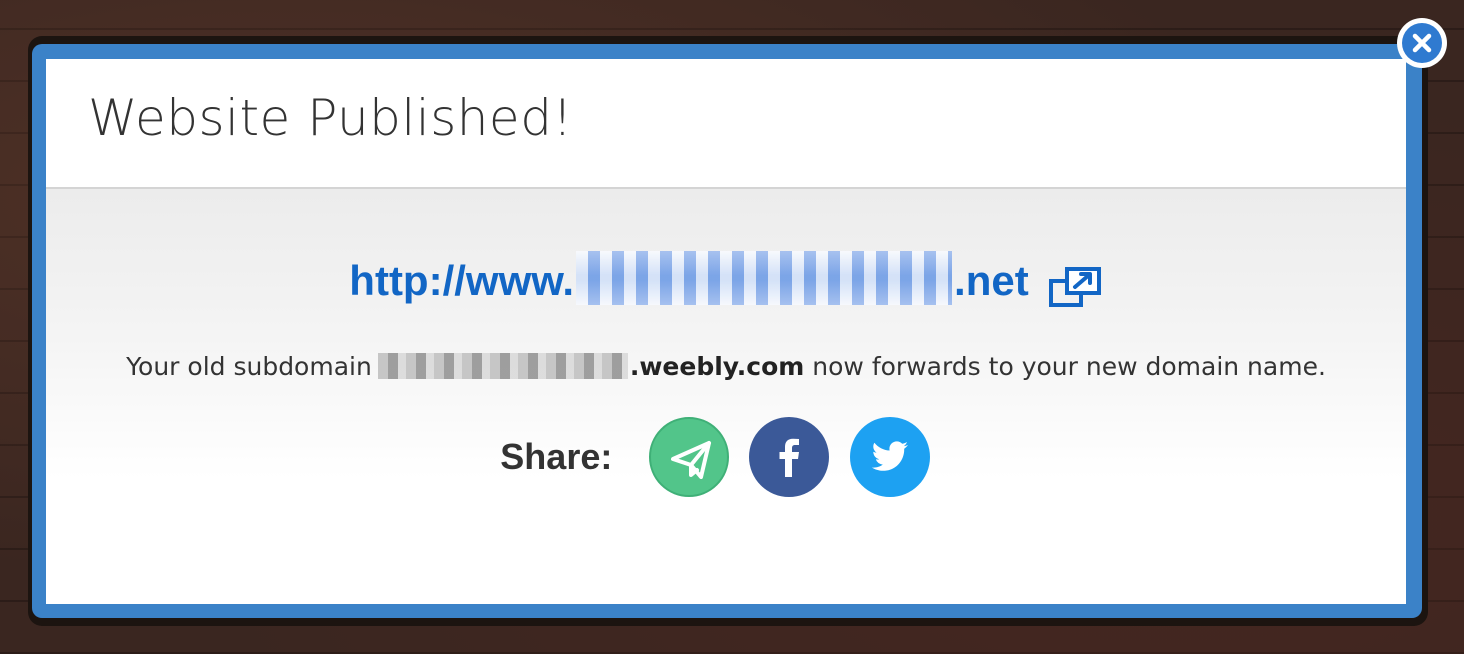 Image resolution: width=1464 pixels, height=654 pixels. I want to click on share-label: Share:, so click(556, 456).